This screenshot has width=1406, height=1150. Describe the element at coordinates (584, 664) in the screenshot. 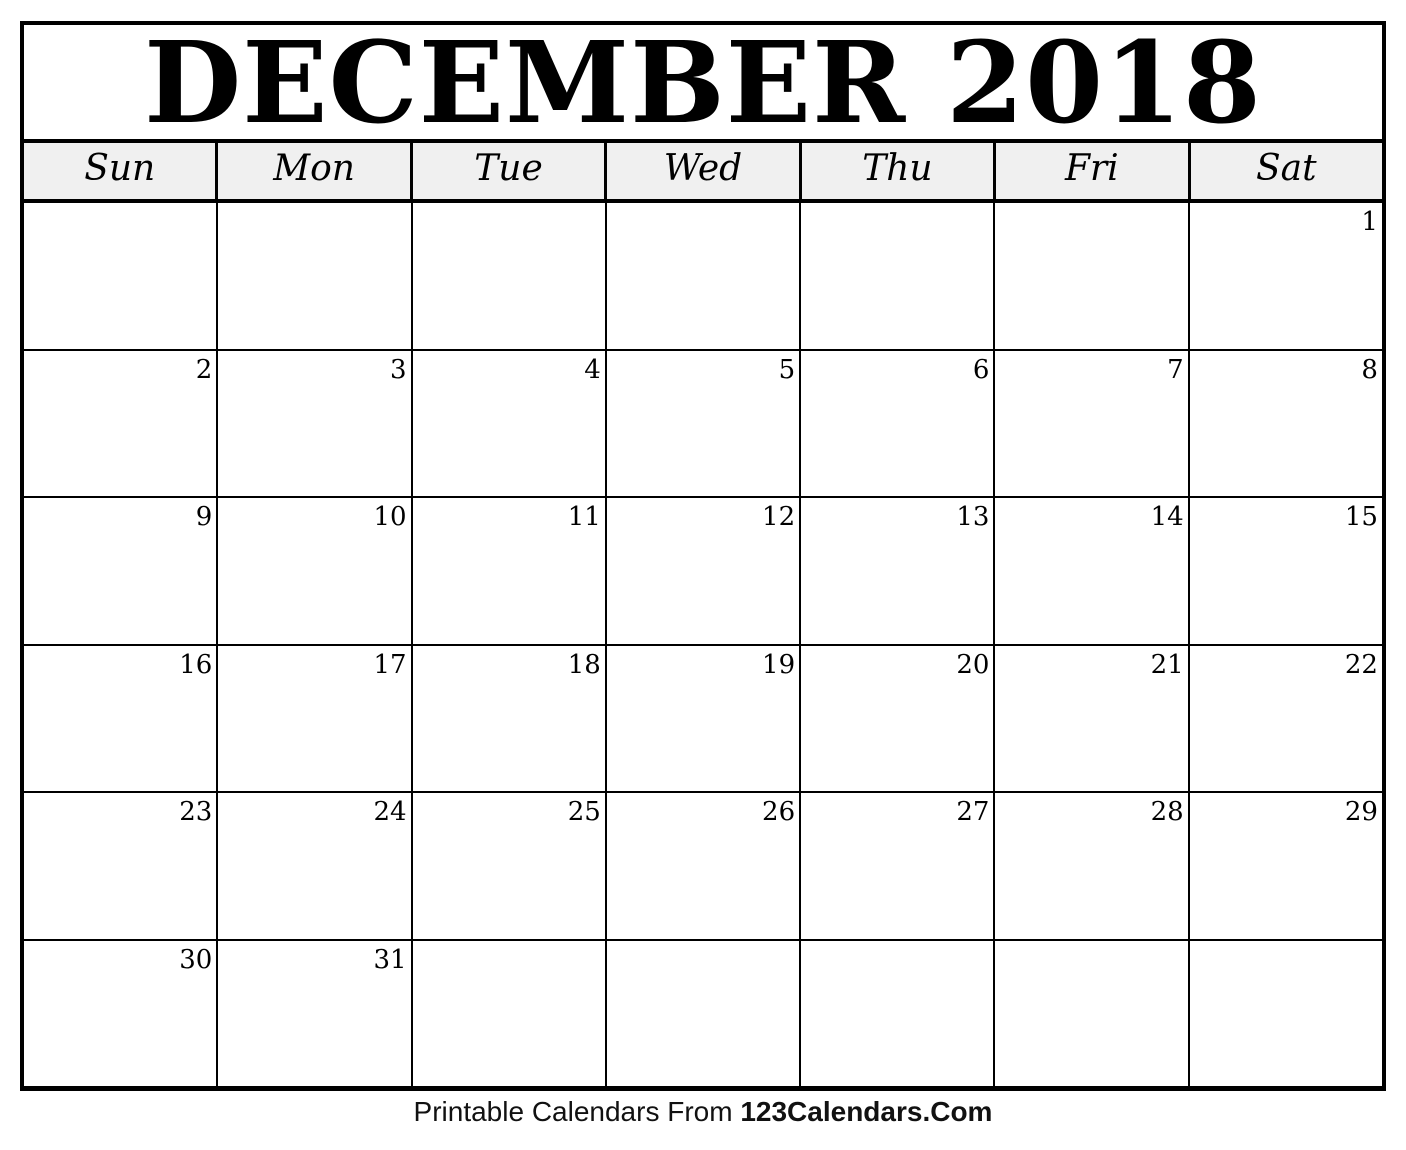

I see `day-number: 18` at that location.